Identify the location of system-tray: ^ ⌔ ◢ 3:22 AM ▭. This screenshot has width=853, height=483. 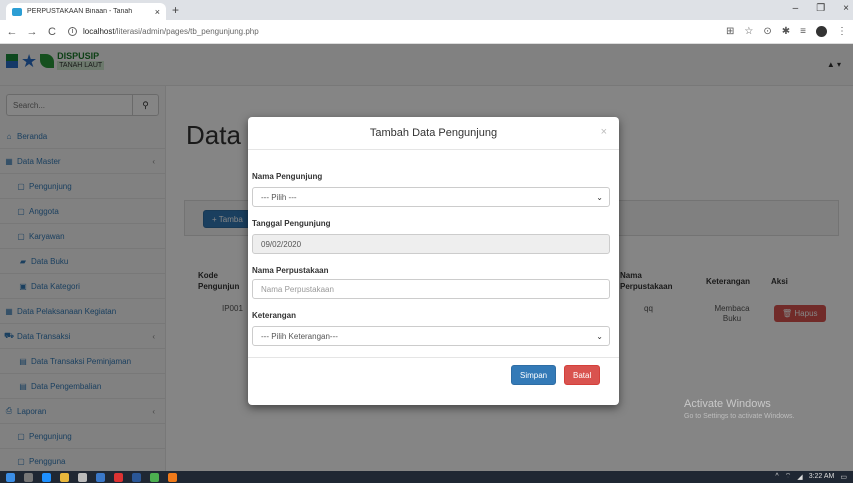
(811, 476).